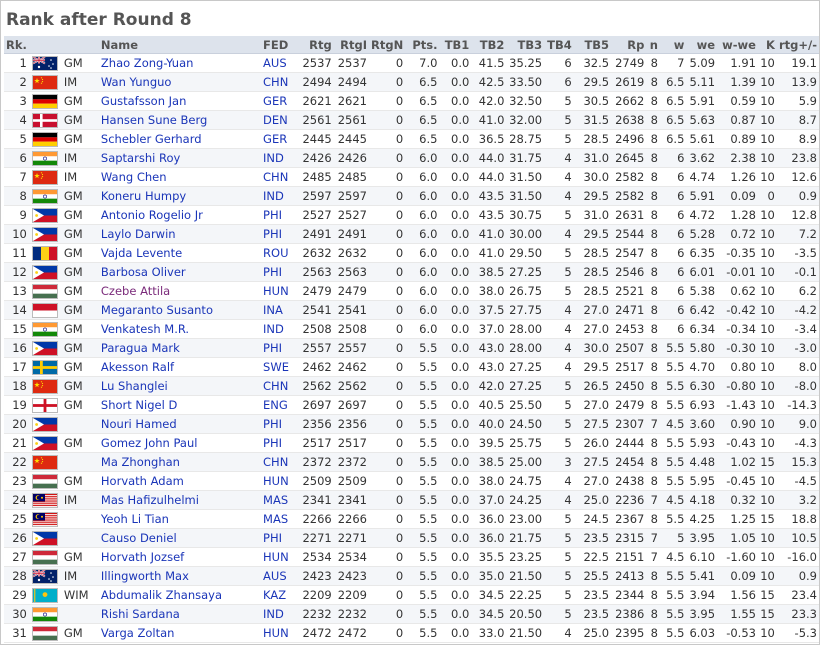 Image resolution: width=820 pixels, height=645 pixels. Describe the element at coordinates (180, 253) in the screenshot. I see `cell-player-name: Vajda Levente` at that location.